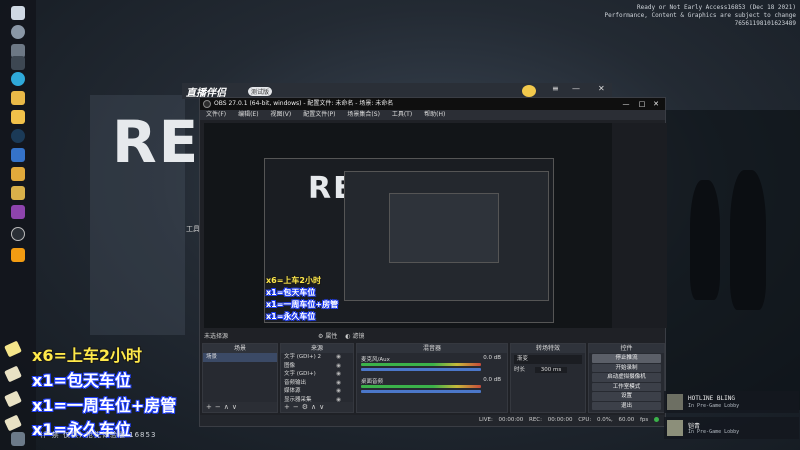  What do you see at coordinates (317, 366) in the screenshot?
I see `source-item: 图像 ◉` at bounding box center [317, 366].